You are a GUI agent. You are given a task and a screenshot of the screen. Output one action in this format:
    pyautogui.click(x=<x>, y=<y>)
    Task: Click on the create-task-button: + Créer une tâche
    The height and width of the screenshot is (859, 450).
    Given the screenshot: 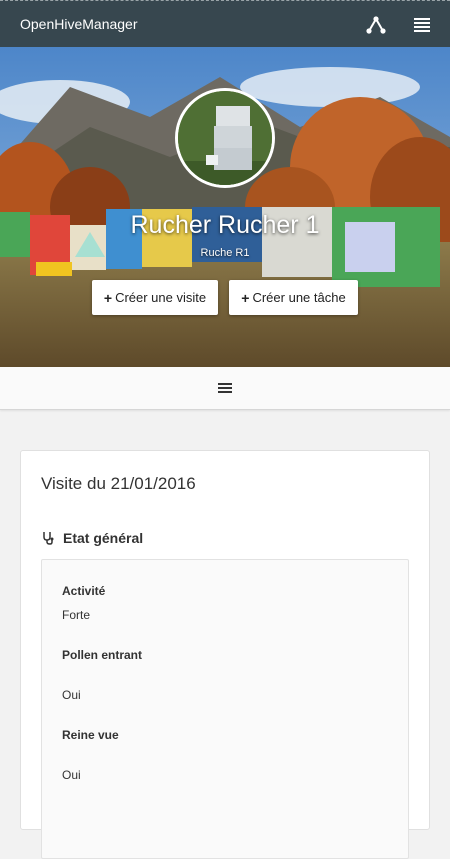 What is the action you would take?
    pyautogui.click(x=293, y=297)
    